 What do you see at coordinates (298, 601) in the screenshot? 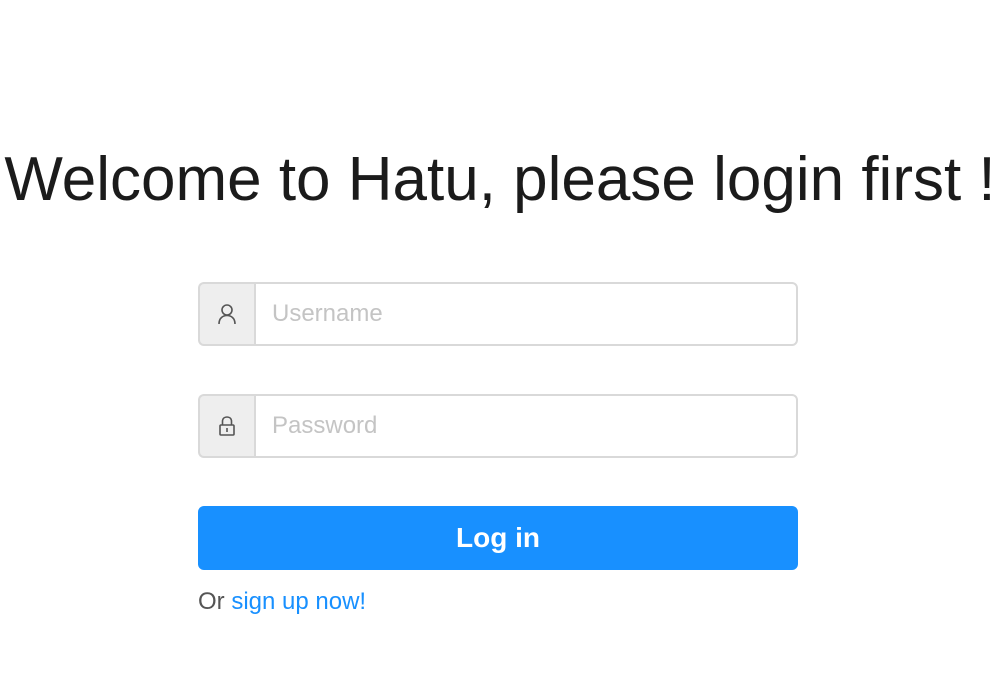
I see `signup-link: sign up now!` at bounding box center [298, 601].